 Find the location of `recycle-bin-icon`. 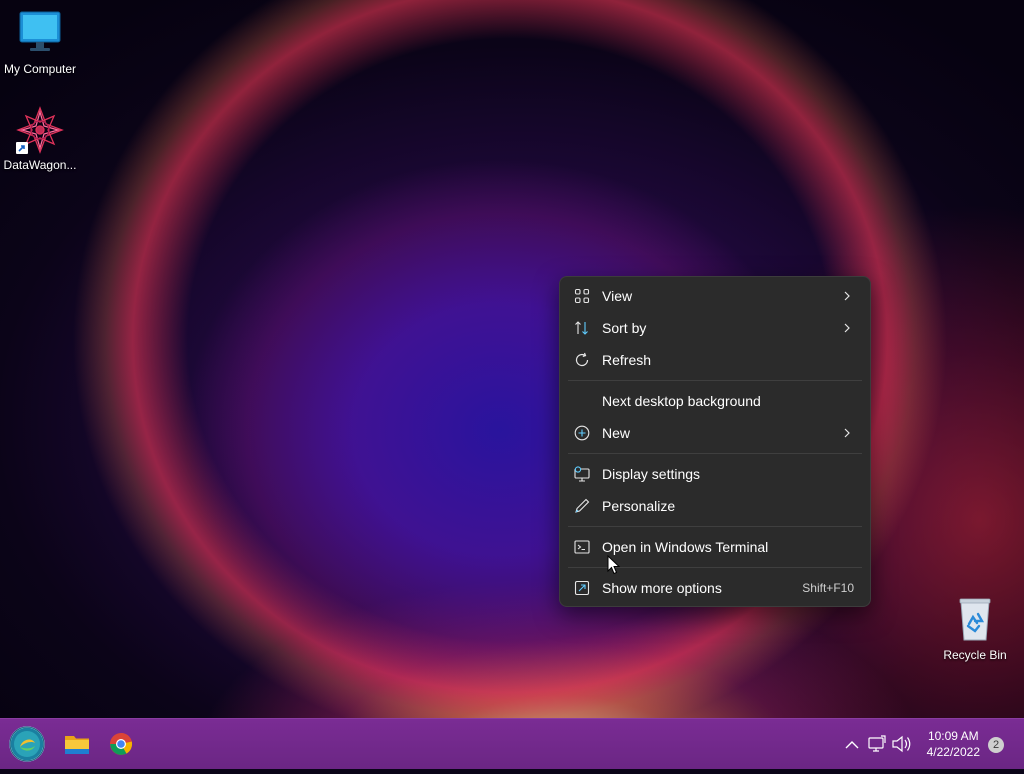

recycle-bin-icon is located at coordinates (975, 620).